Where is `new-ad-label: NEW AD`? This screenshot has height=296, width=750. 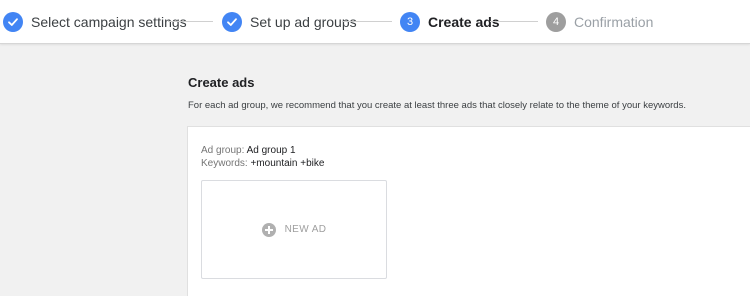
new-ad-label: NEW AD is located at coordinates (305, 229).